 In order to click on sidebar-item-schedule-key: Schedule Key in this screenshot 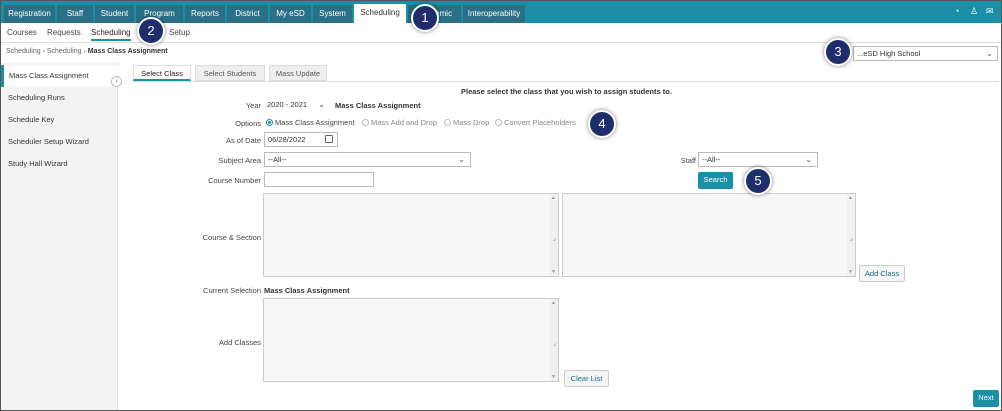, I will do `click(59, 120)`.